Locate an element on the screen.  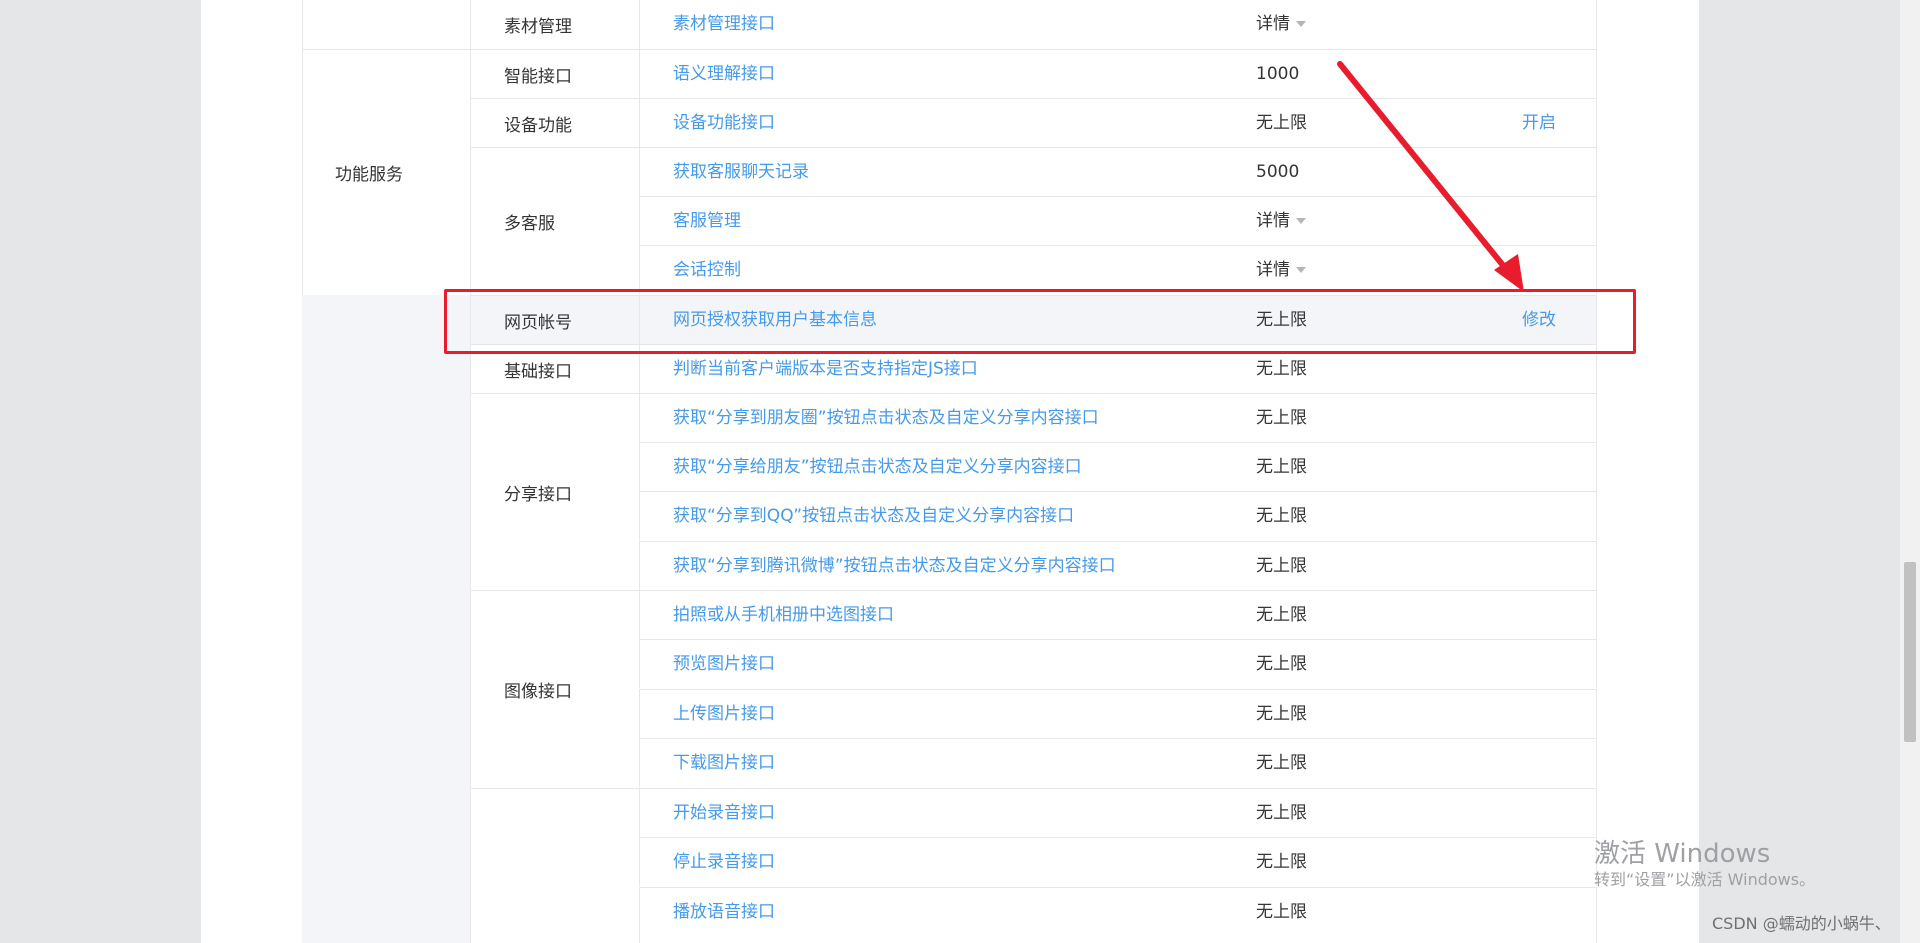
api-link: 开始录音接口 is located at coordinates (724, 813).